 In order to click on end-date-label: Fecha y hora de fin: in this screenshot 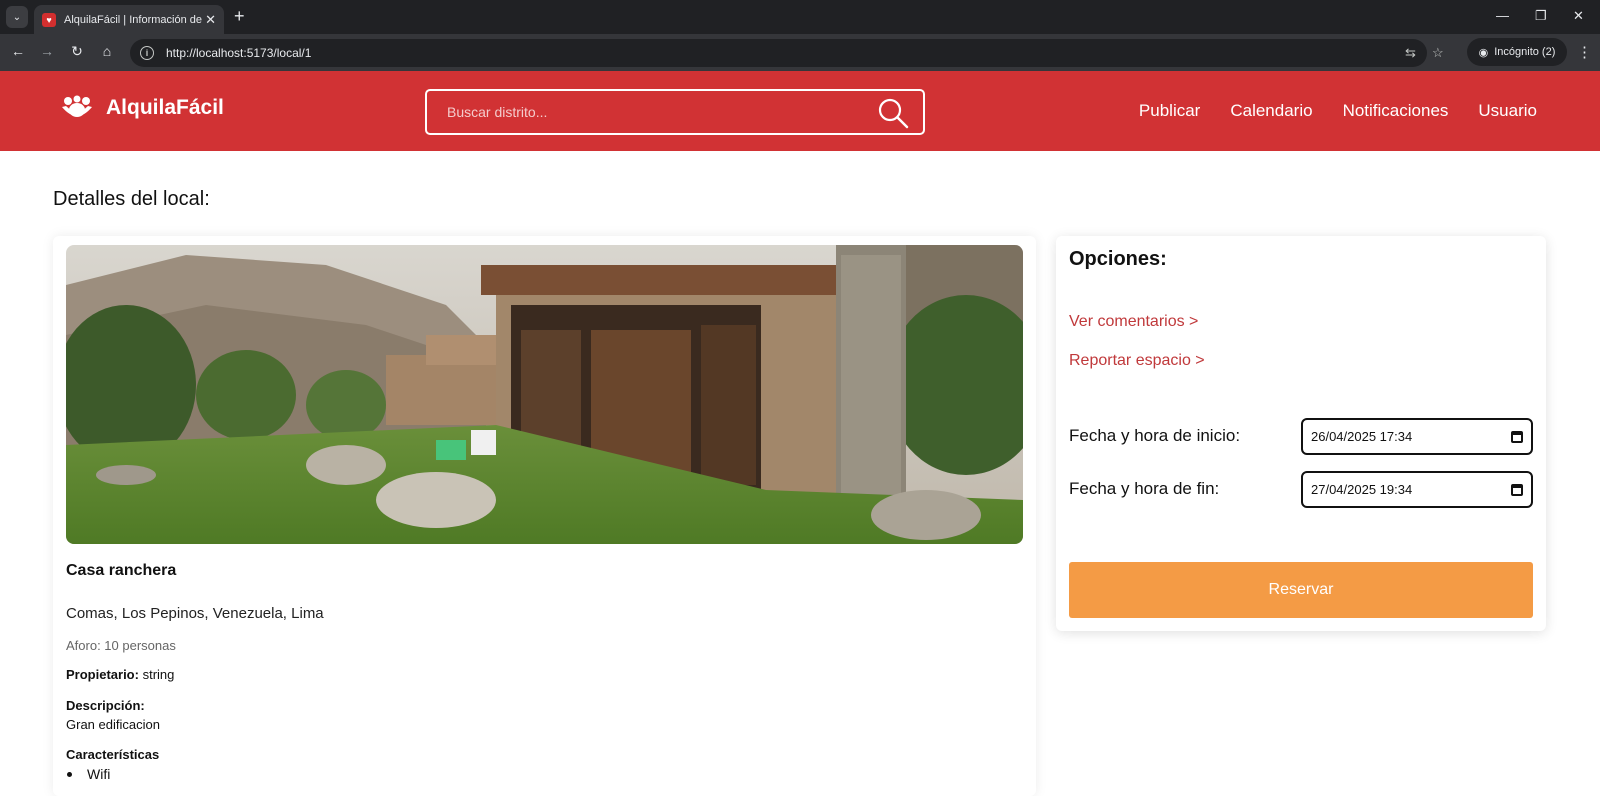, I will do `click(1144, 488)`.